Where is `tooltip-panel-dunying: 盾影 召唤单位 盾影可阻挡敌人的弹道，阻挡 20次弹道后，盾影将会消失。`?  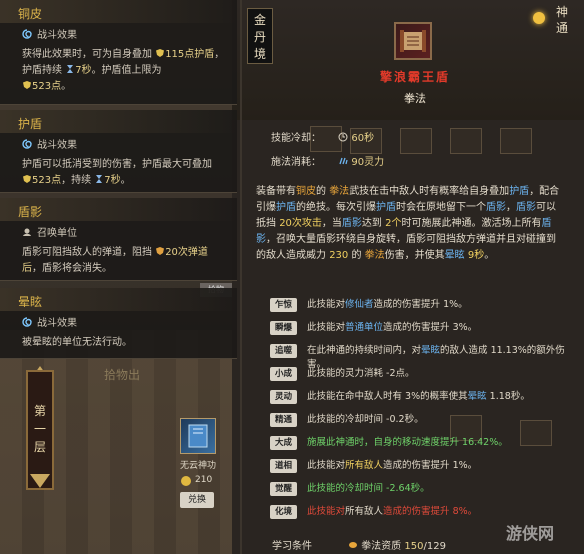
tooltip-panel-dunying: 盾影 召唤单位 盾影可阻挡敌人的弹道，阻挡 20次弹道后，盾影将会消失。 is located at coordinates (118, 239).